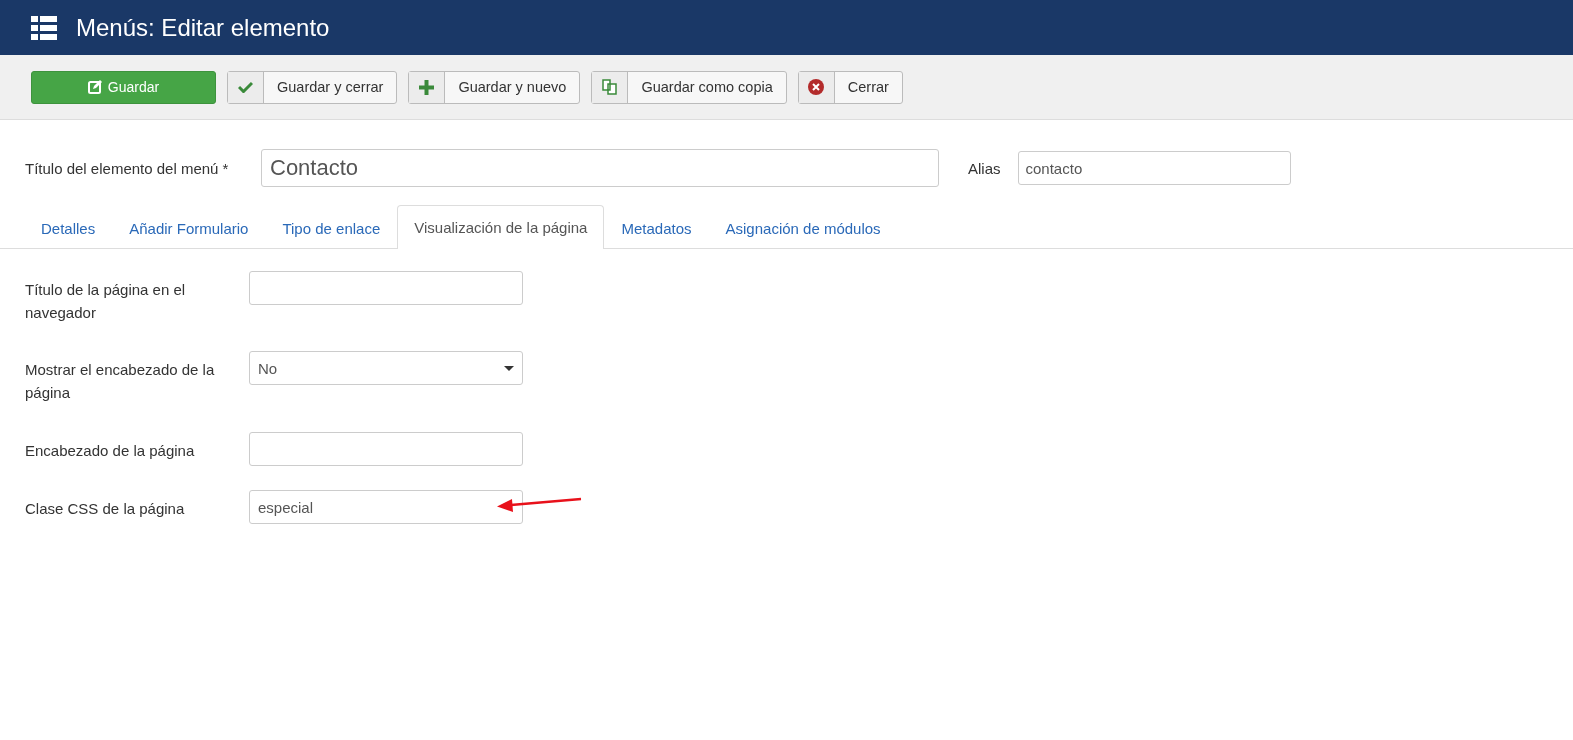 The height and width of the screenshot is (740, 1573). Describe the element at coordinates (600, 168) in the screenshot. I see `title-input: Contacto` at that location.